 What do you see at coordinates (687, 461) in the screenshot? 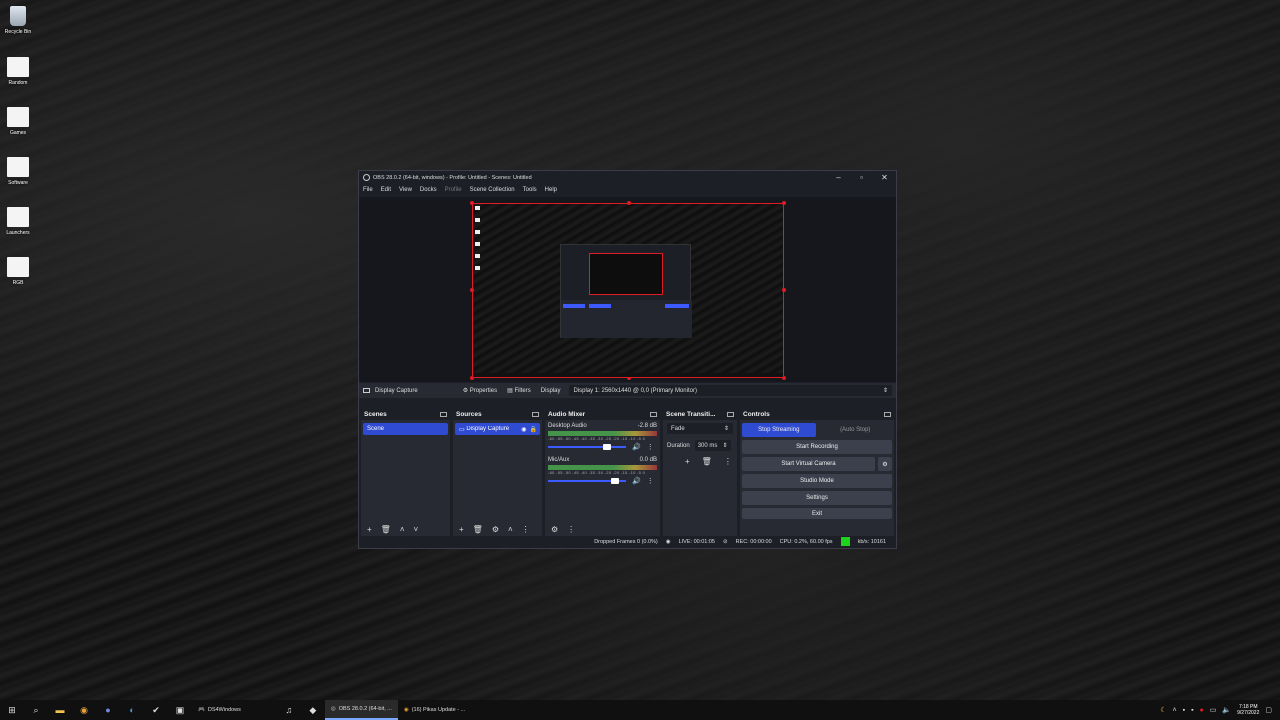
I see `add-transition-button: +` at bounding box center [687, 461].